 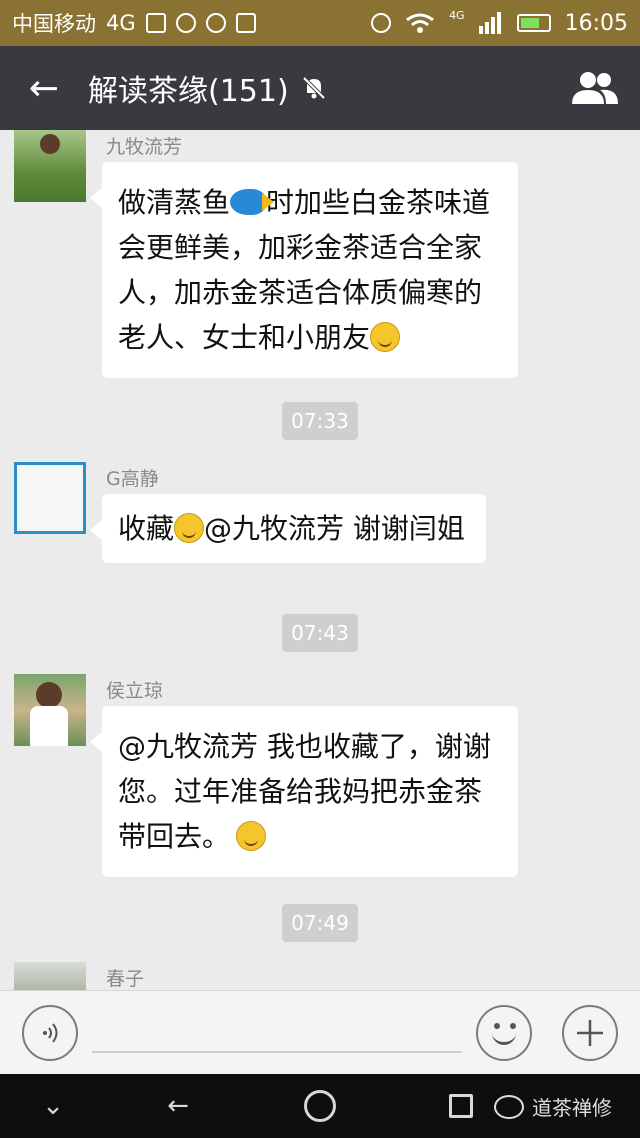 I want to click on battery-icon, so click(x=533, y=23).